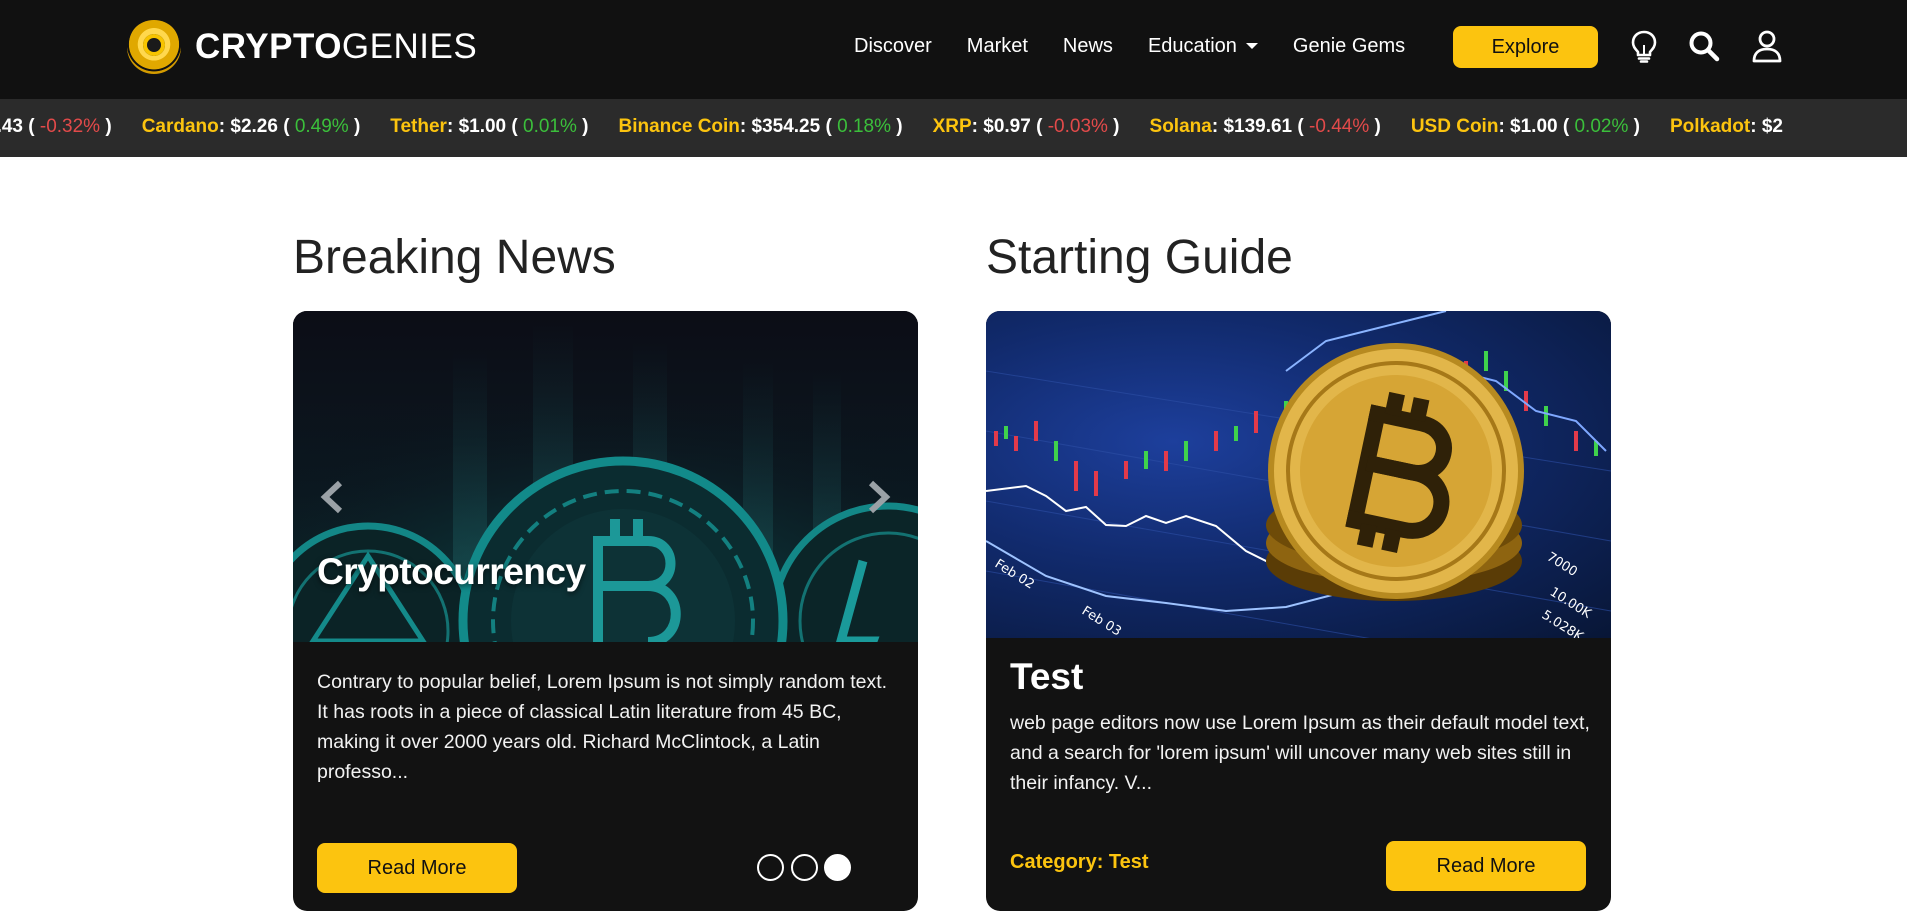 Image resolution: width=1907 pixels, height=911 pixels. Describe the element at coordinates (1047, 676) in the screenshot. I see `guide-title: Test` at that location.